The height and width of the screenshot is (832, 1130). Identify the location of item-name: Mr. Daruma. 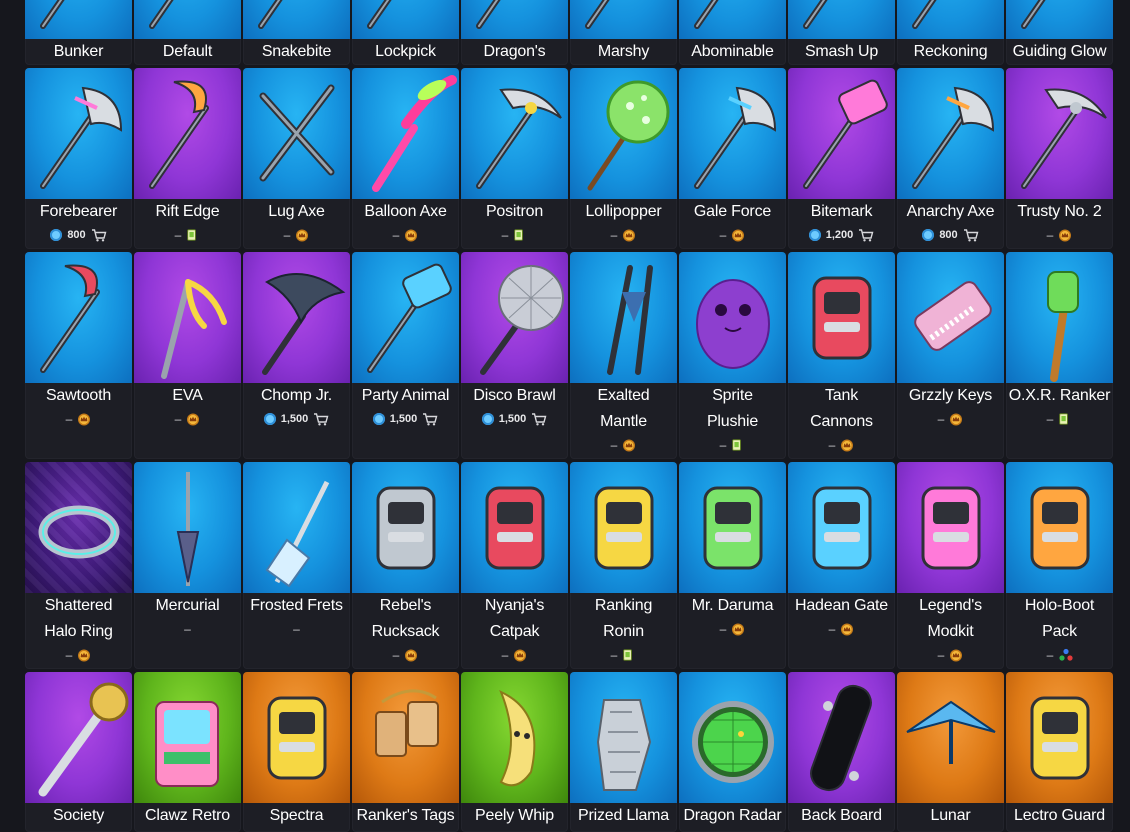
(732, 605).